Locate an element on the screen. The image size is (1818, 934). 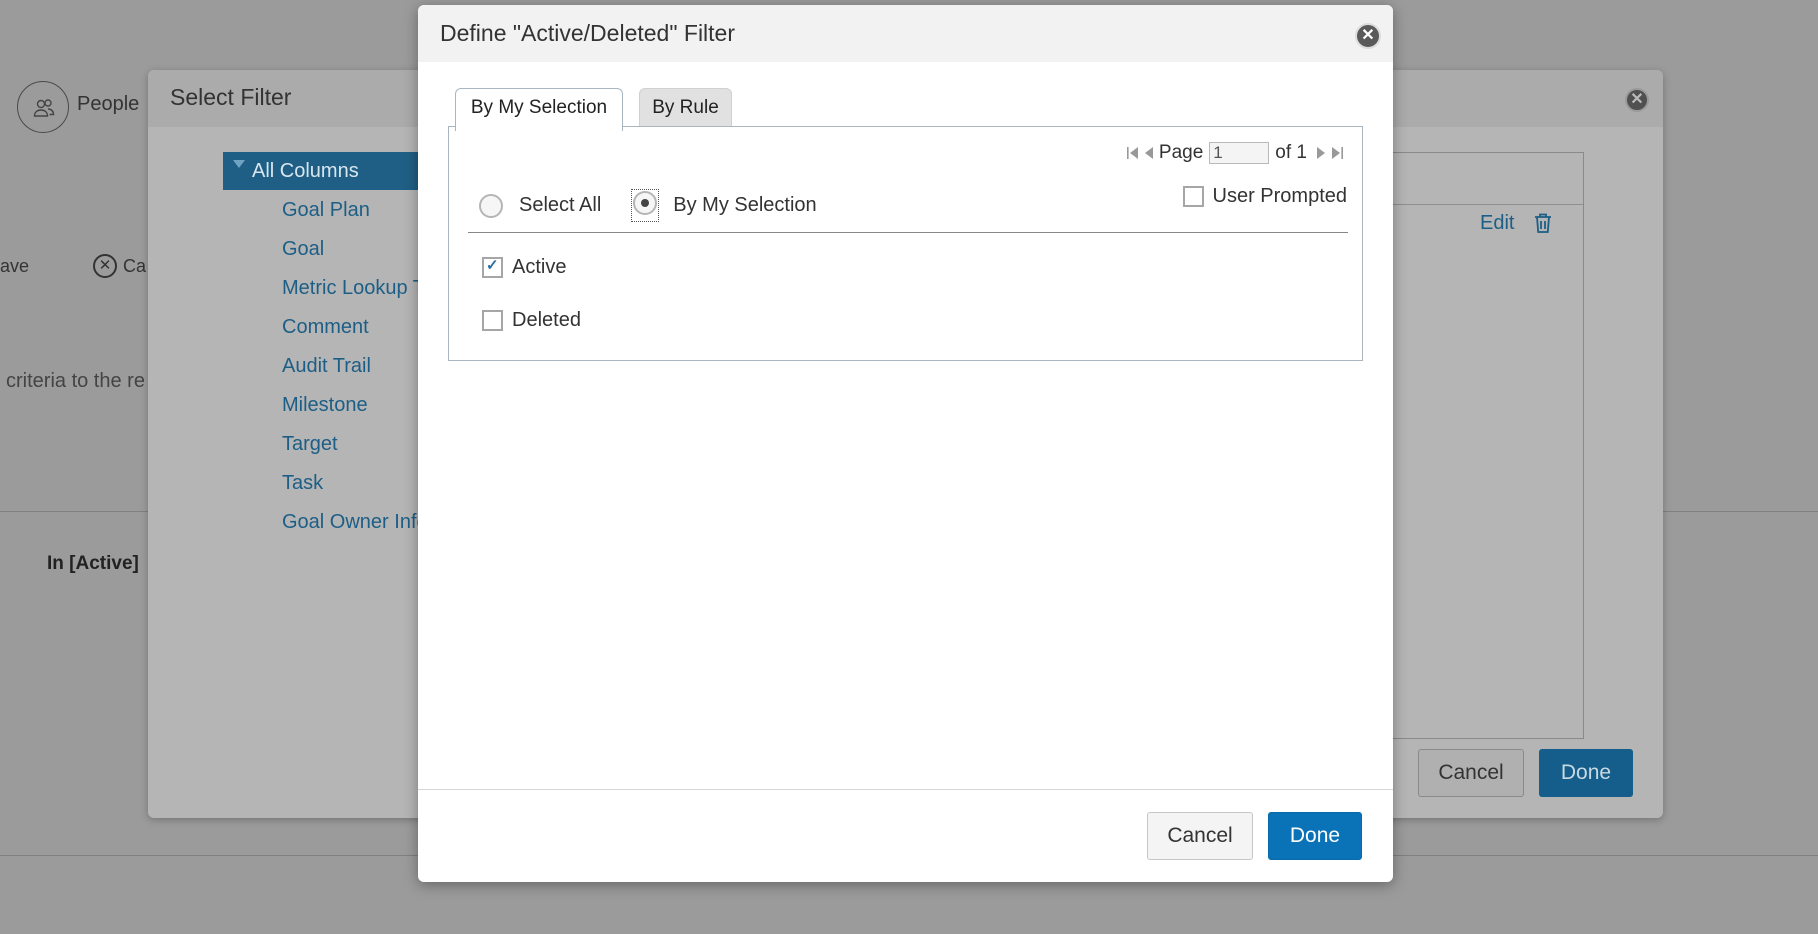
save-label: ave is located at coordinates (14, 266).